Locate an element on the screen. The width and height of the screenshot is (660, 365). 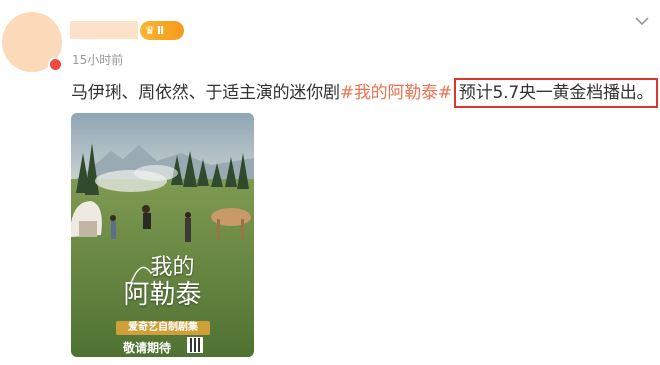
verified-badge is located at coordinates (55, 64).